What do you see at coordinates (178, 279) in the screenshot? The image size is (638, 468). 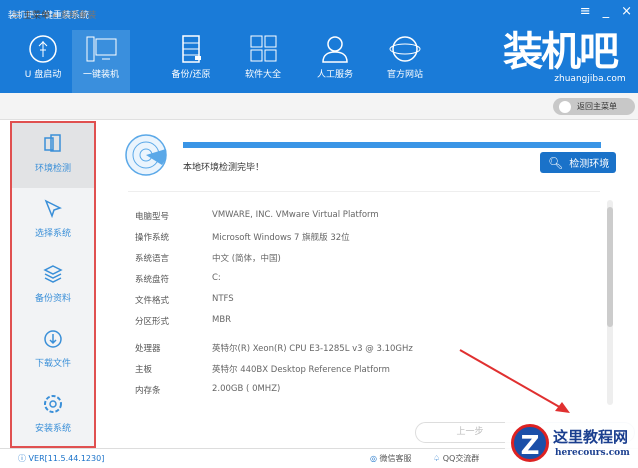 I see `info-row: 系统盘符 C:` at bounding box center [178, 279].